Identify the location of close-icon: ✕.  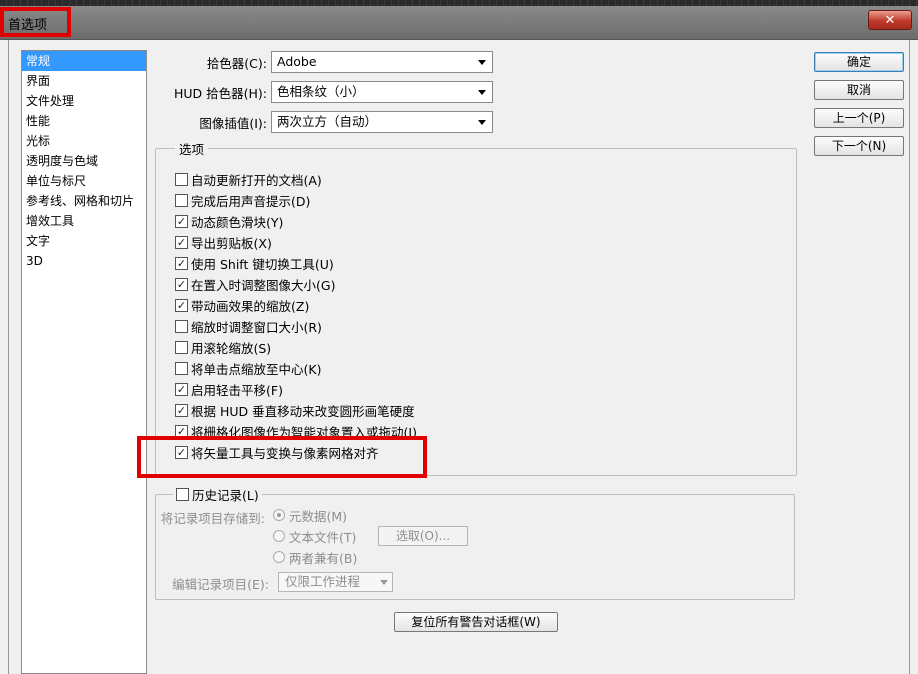
(890, 20).